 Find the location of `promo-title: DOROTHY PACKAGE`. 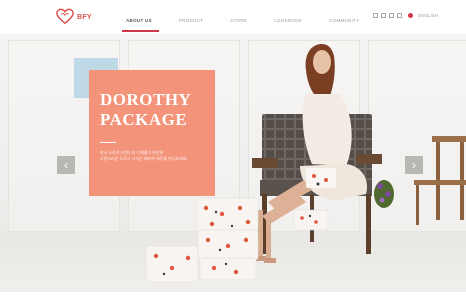

promo-title: DOROTHY PACKAGE is located at coordinates (155, 110).